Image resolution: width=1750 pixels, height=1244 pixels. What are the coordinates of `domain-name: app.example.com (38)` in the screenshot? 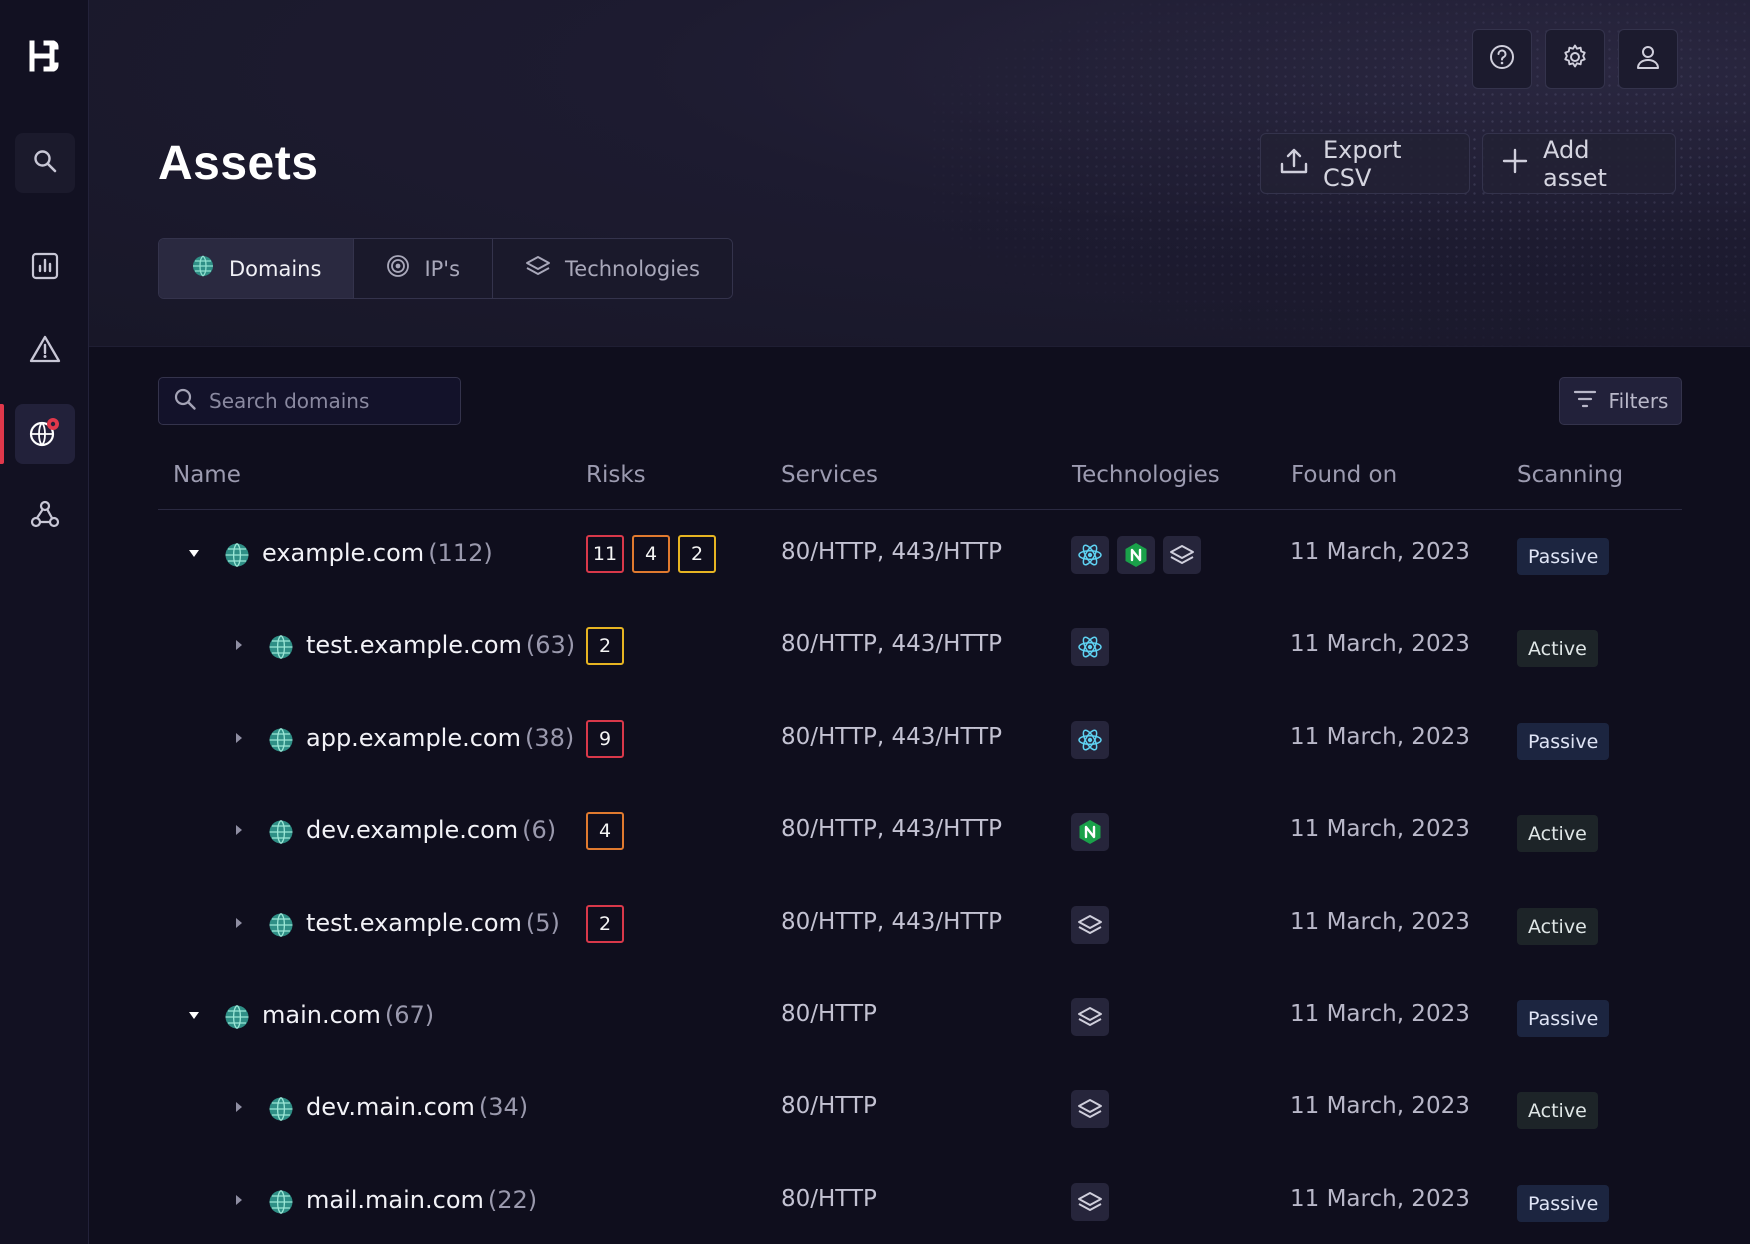 It's located at (440, 738).